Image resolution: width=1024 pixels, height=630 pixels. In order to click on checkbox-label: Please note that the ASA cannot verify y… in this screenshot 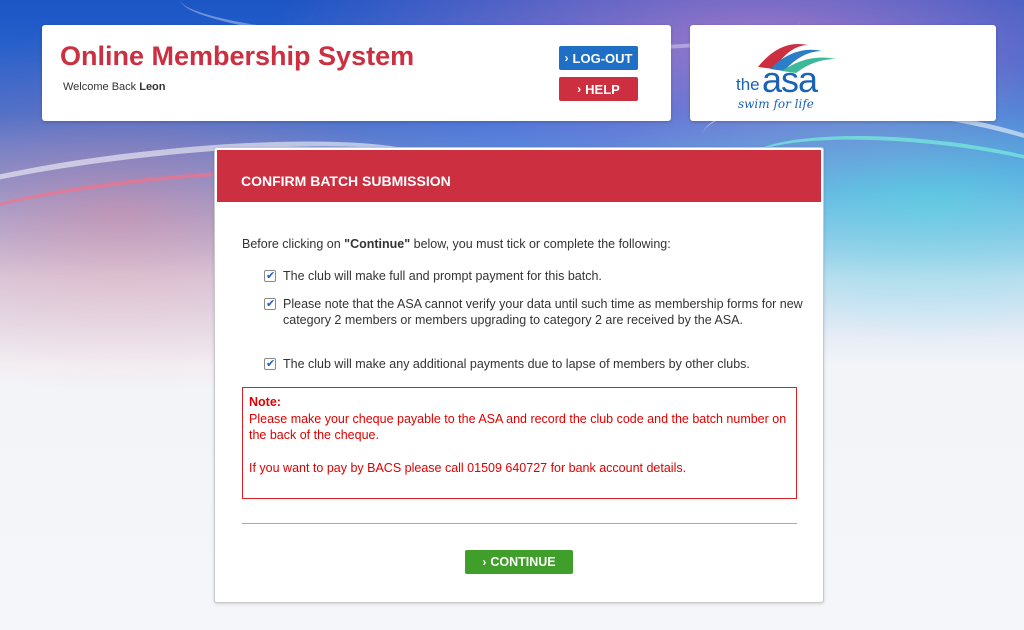, I will do `click(543, 312)`.